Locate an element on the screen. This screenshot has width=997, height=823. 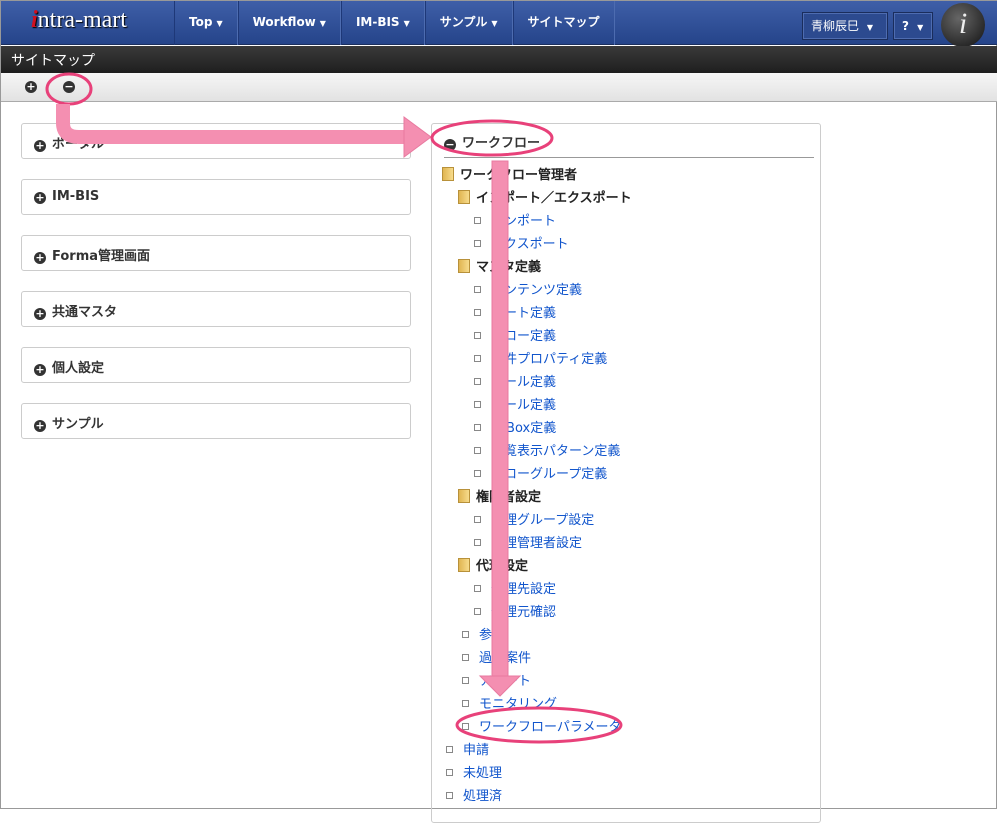
tree-folder: マスタ定義 is located at coordinates (499, 266).